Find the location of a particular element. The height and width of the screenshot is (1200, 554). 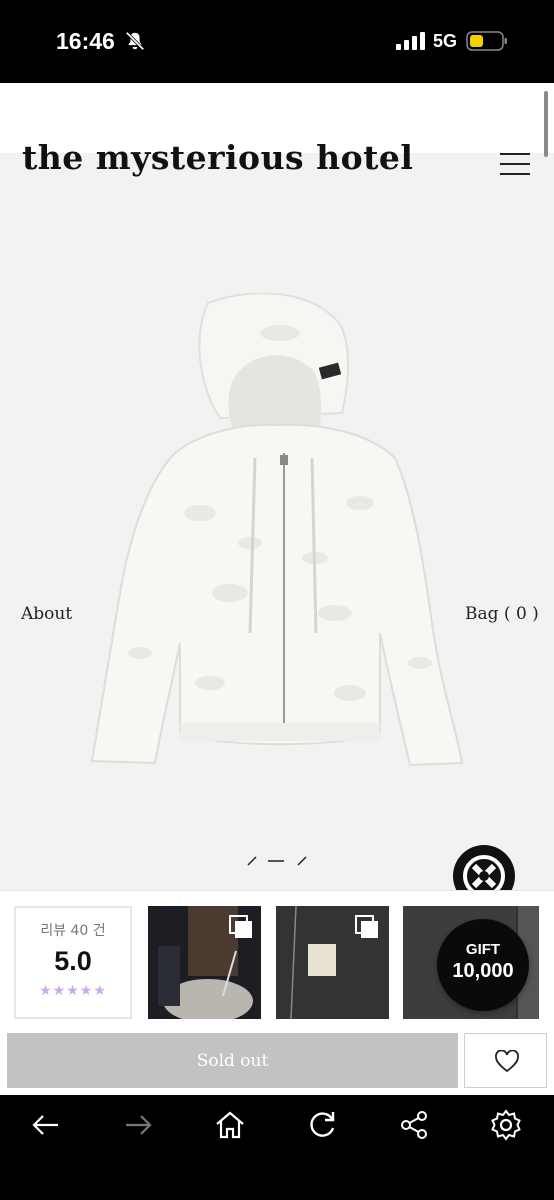

review-stars: ★★★★★ is located at coordinates (73, 991).